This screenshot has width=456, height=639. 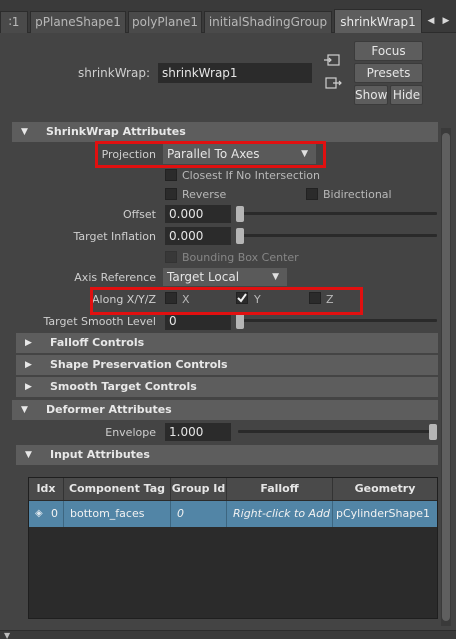 What do you see at coordinates (446, 21) in the screenshot?
I see `tab-scroll-right-icon: ▶` at bounding box center [446, 21].